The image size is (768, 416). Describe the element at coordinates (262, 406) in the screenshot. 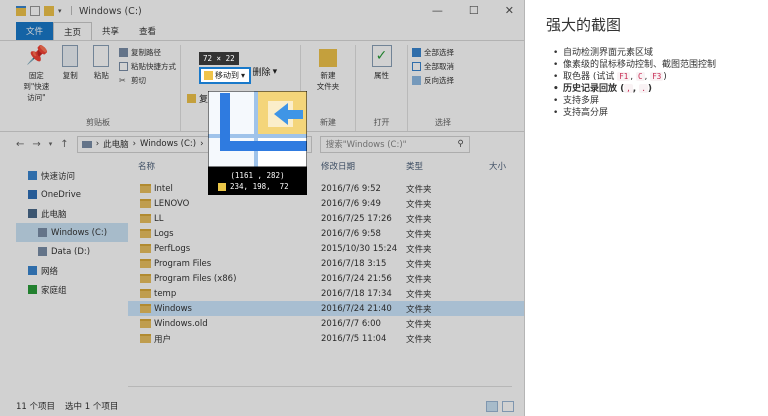

I see `status-bar: 11 个项目 选中 1 个项目` at that location.